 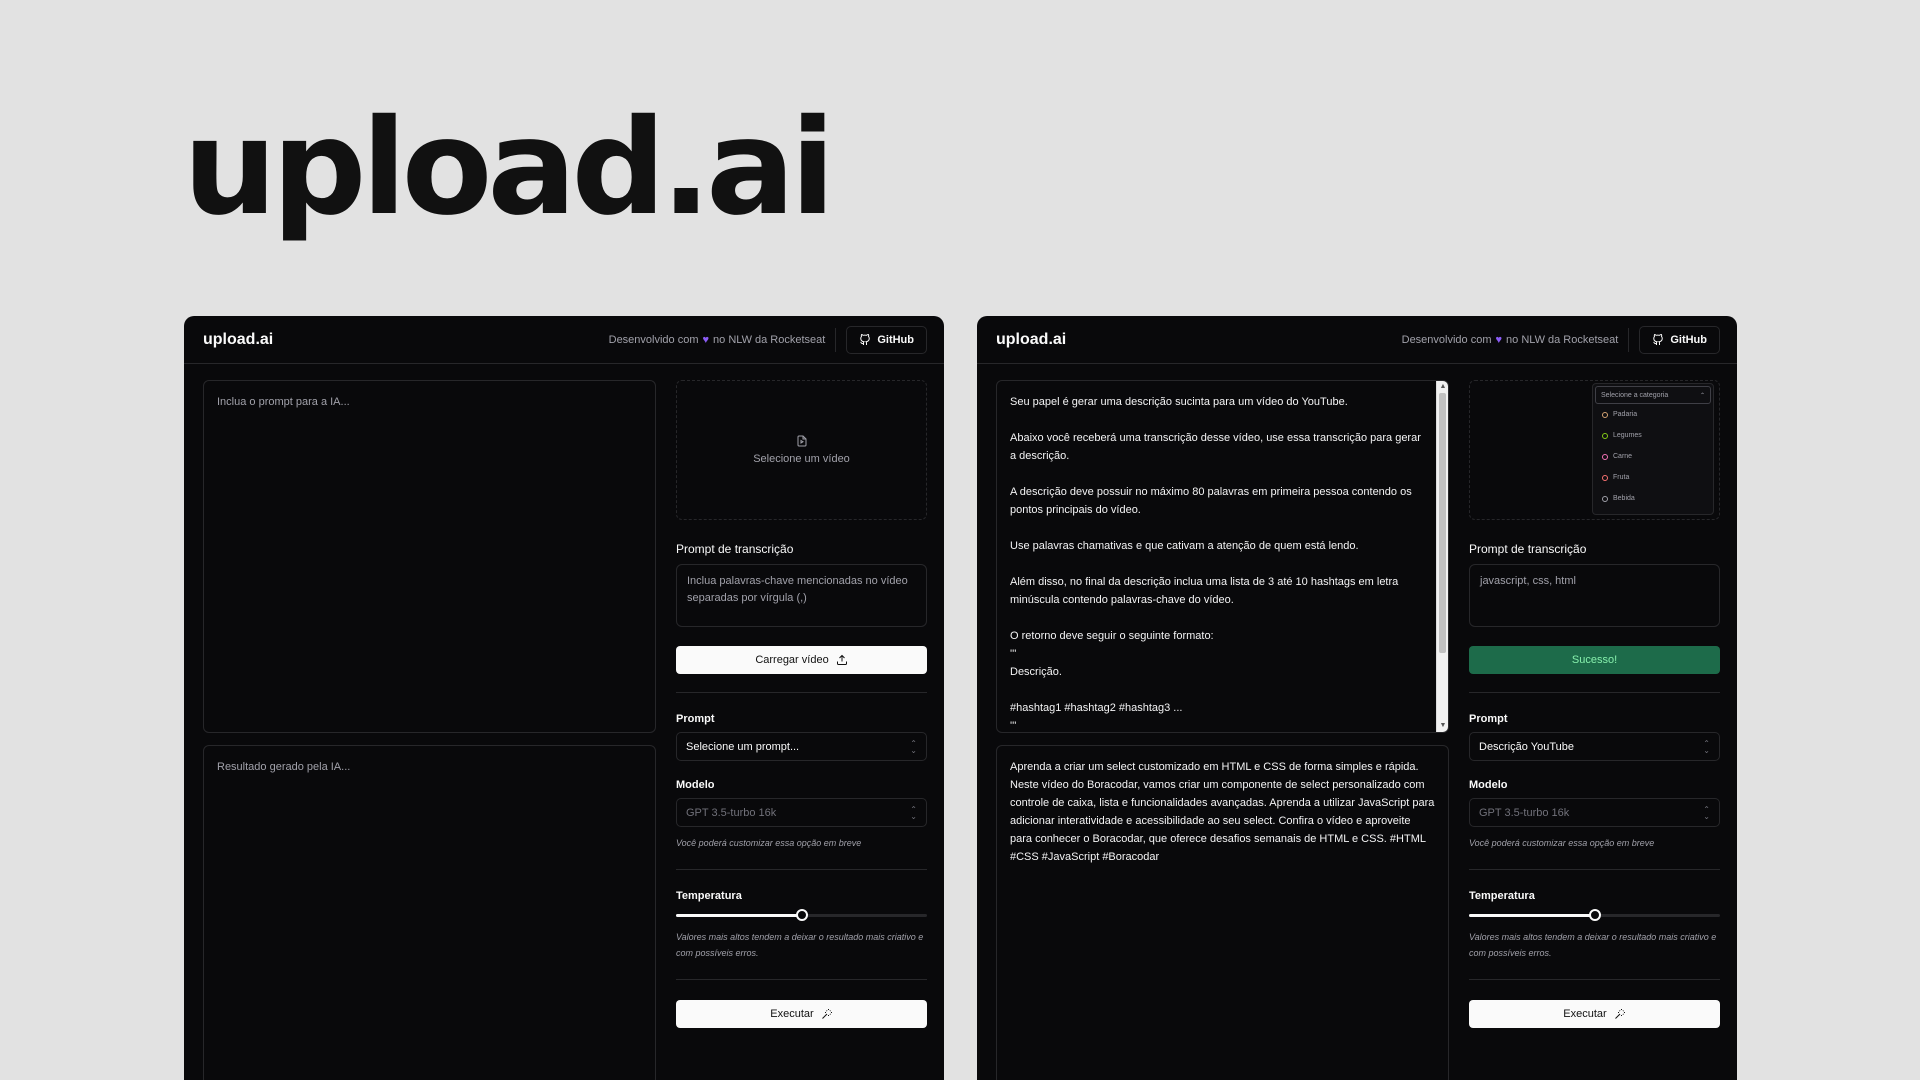 What do you see at coordinates (1605, 414) in the screenshot?
I see `bread-icon` at bounding box center [1605, 414].